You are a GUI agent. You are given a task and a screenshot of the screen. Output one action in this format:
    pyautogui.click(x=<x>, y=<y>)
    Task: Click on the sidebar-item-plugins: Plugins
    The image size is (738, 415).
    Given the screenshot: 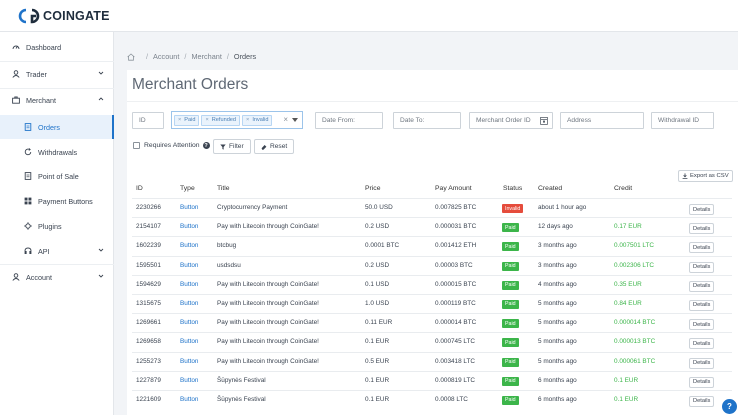 What is the action you would take?
    pyautogui.click(x=57, y=226)
    